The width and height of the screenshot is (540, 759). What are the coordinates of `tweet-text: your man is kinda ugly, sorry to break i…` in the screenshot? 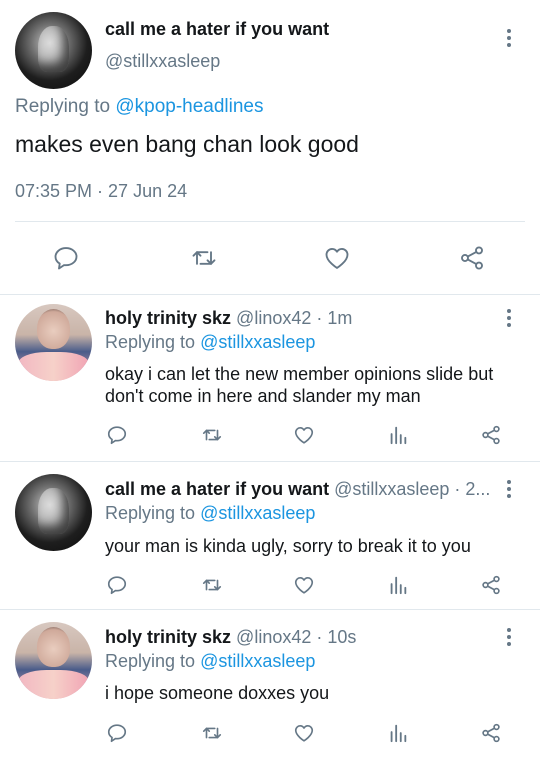 It's located at (288, 546).